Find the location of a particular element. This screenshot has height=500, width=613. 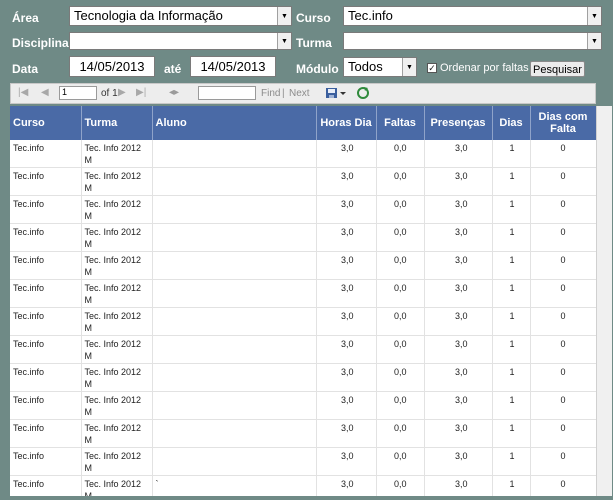

find-input is located at coordinates (227, 93).